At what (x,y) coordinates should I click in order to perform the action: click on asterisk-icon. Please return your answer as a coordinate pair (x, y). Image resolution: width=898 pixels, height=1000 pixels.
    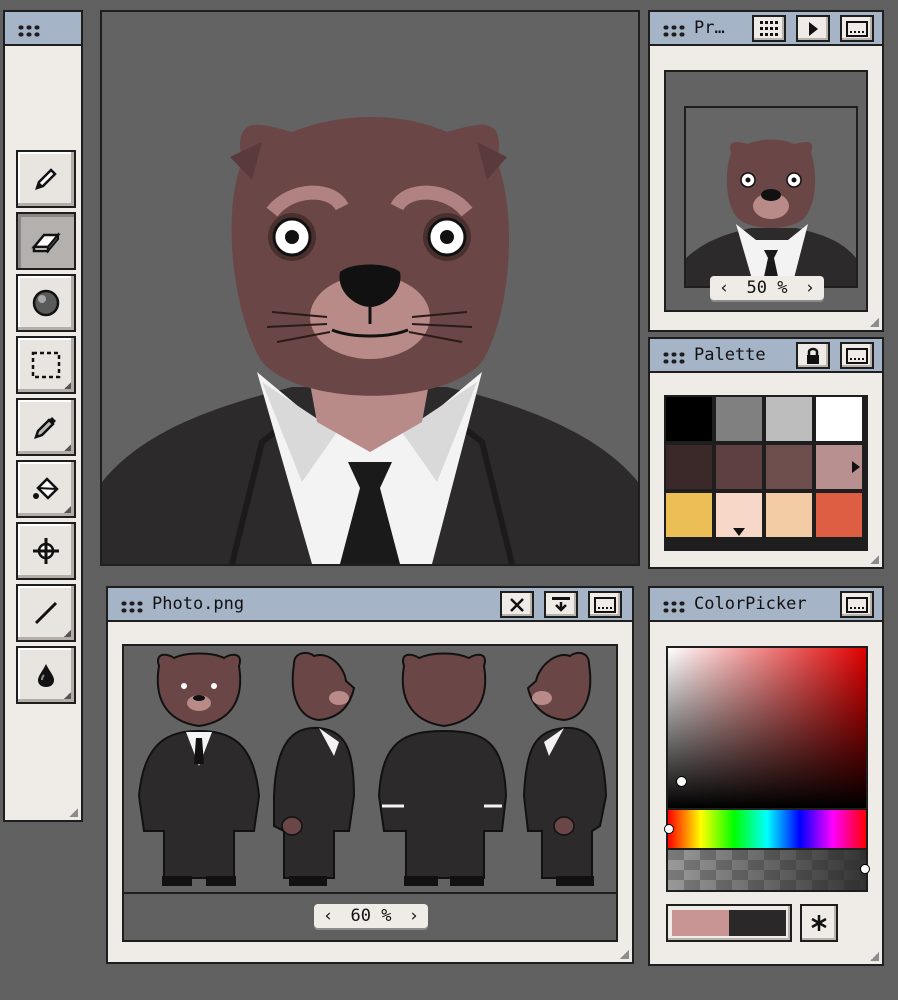
    Looking at the image, I should click on (819, 923).